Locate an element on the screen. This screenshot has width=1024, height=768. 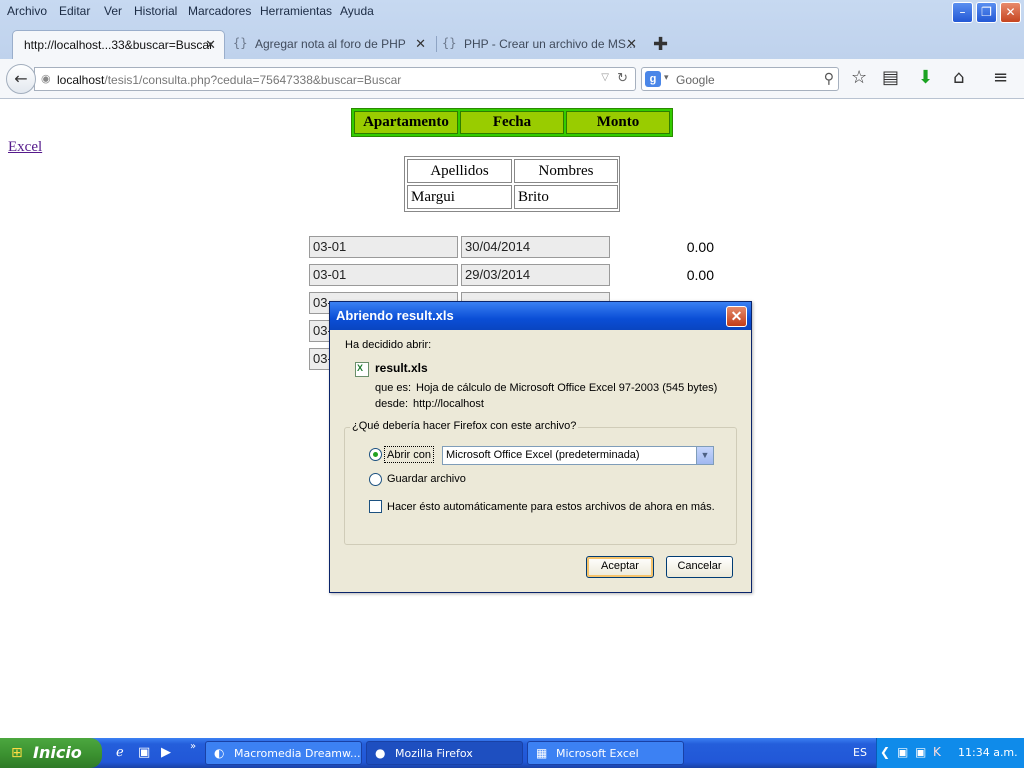
tab-php-crear: {} PHP - Crear un archivo de MS... ✕ is located at coordinates (541, 44).